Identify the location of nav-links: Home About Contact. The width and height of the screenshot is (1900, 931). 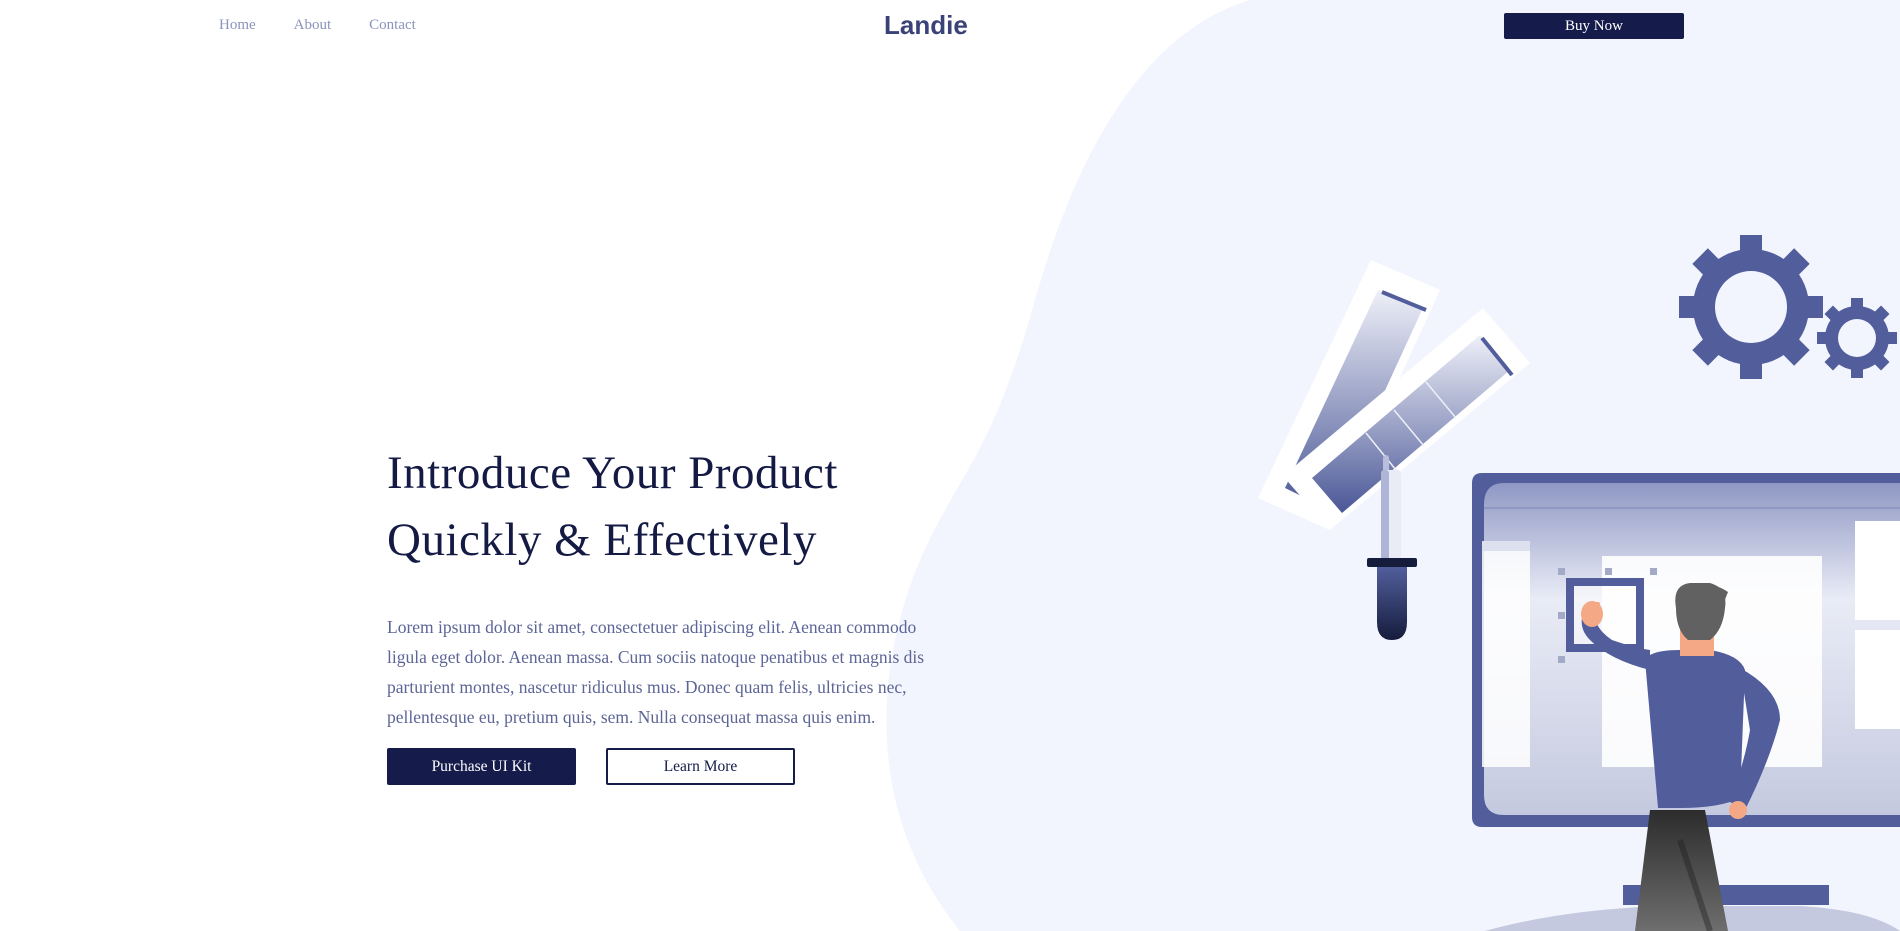
(317, 25).